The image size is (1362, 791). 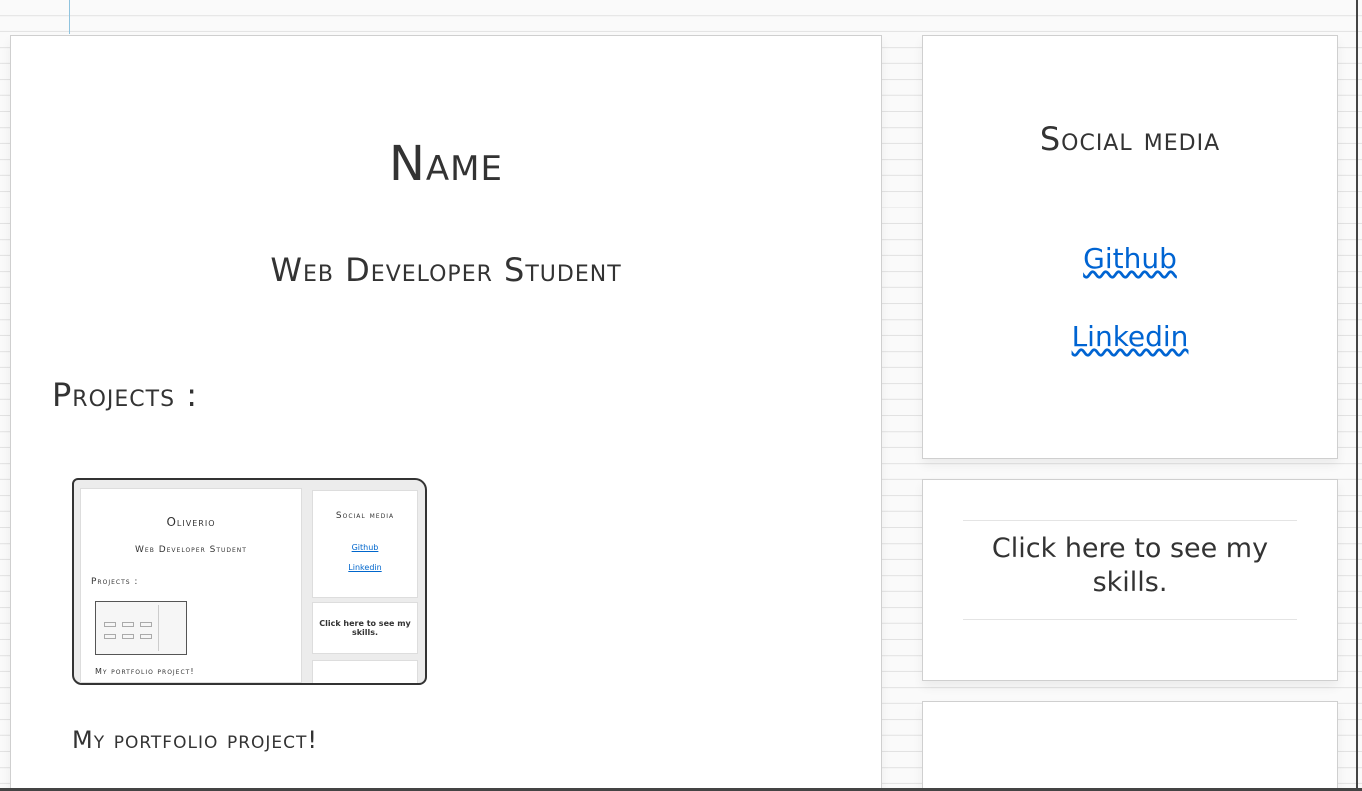 I want to click on skills-card: Click here to see my skills., so click(x=1130, y=580).